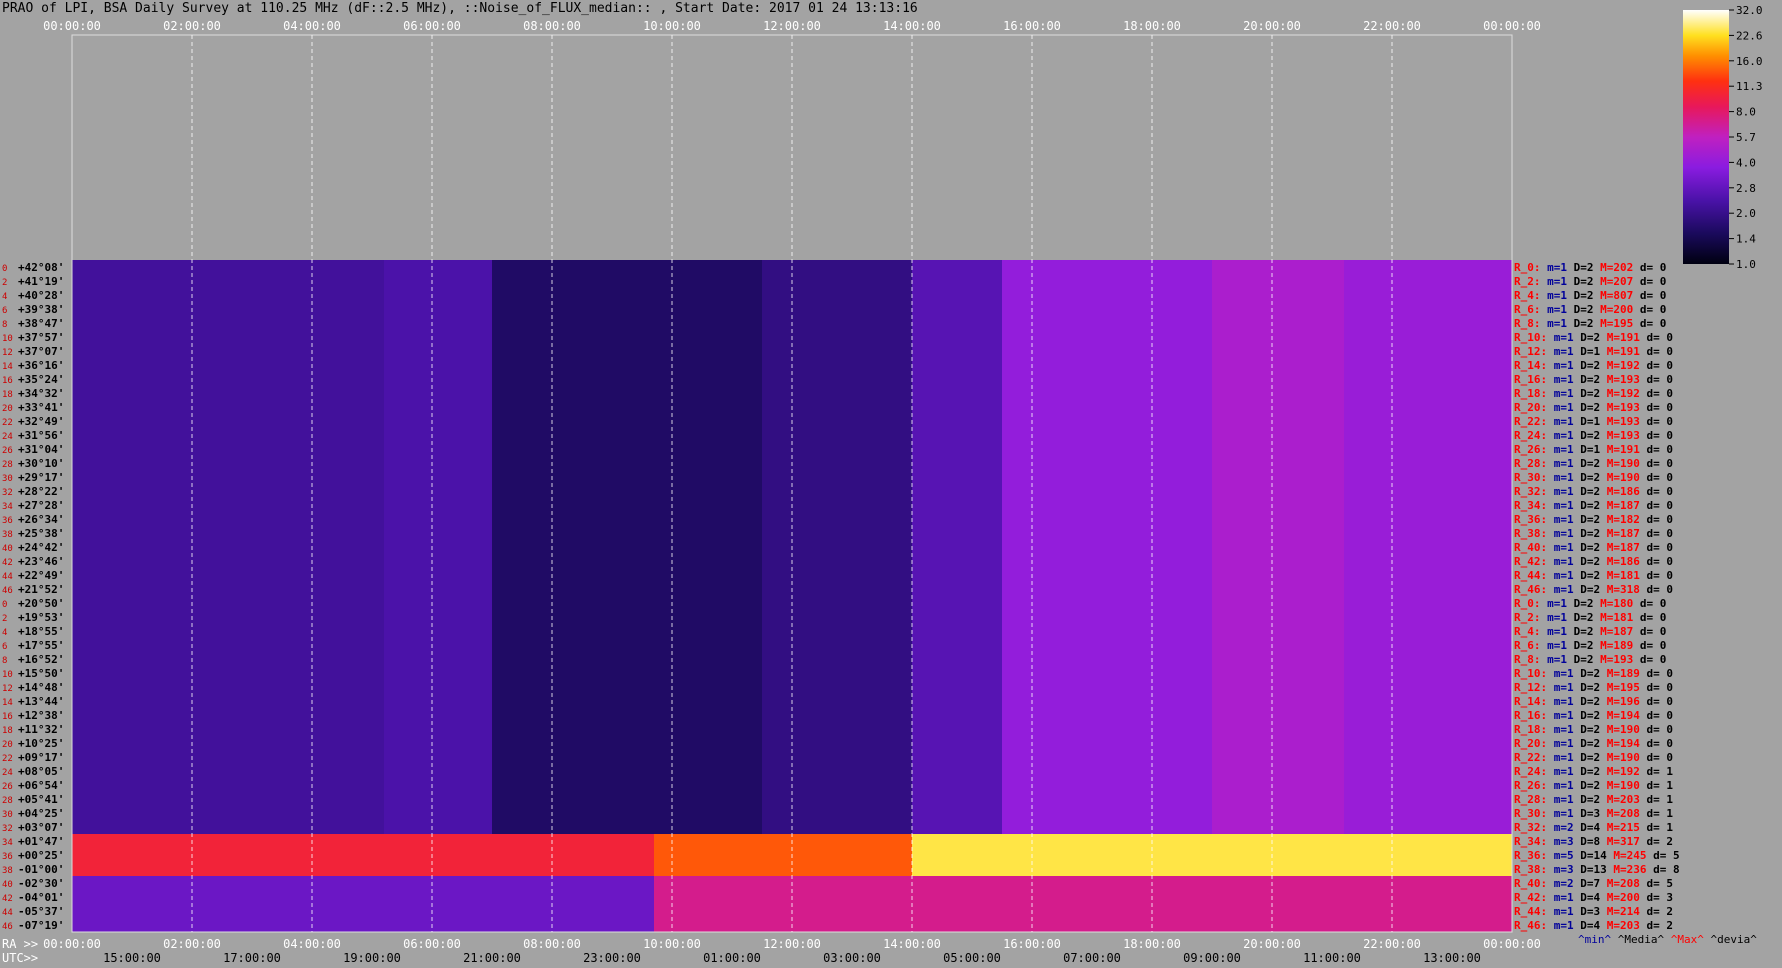 The height and width of the screenshot is (968, 1782). I want to click on declination-label: +20°50', so click(41, 603).